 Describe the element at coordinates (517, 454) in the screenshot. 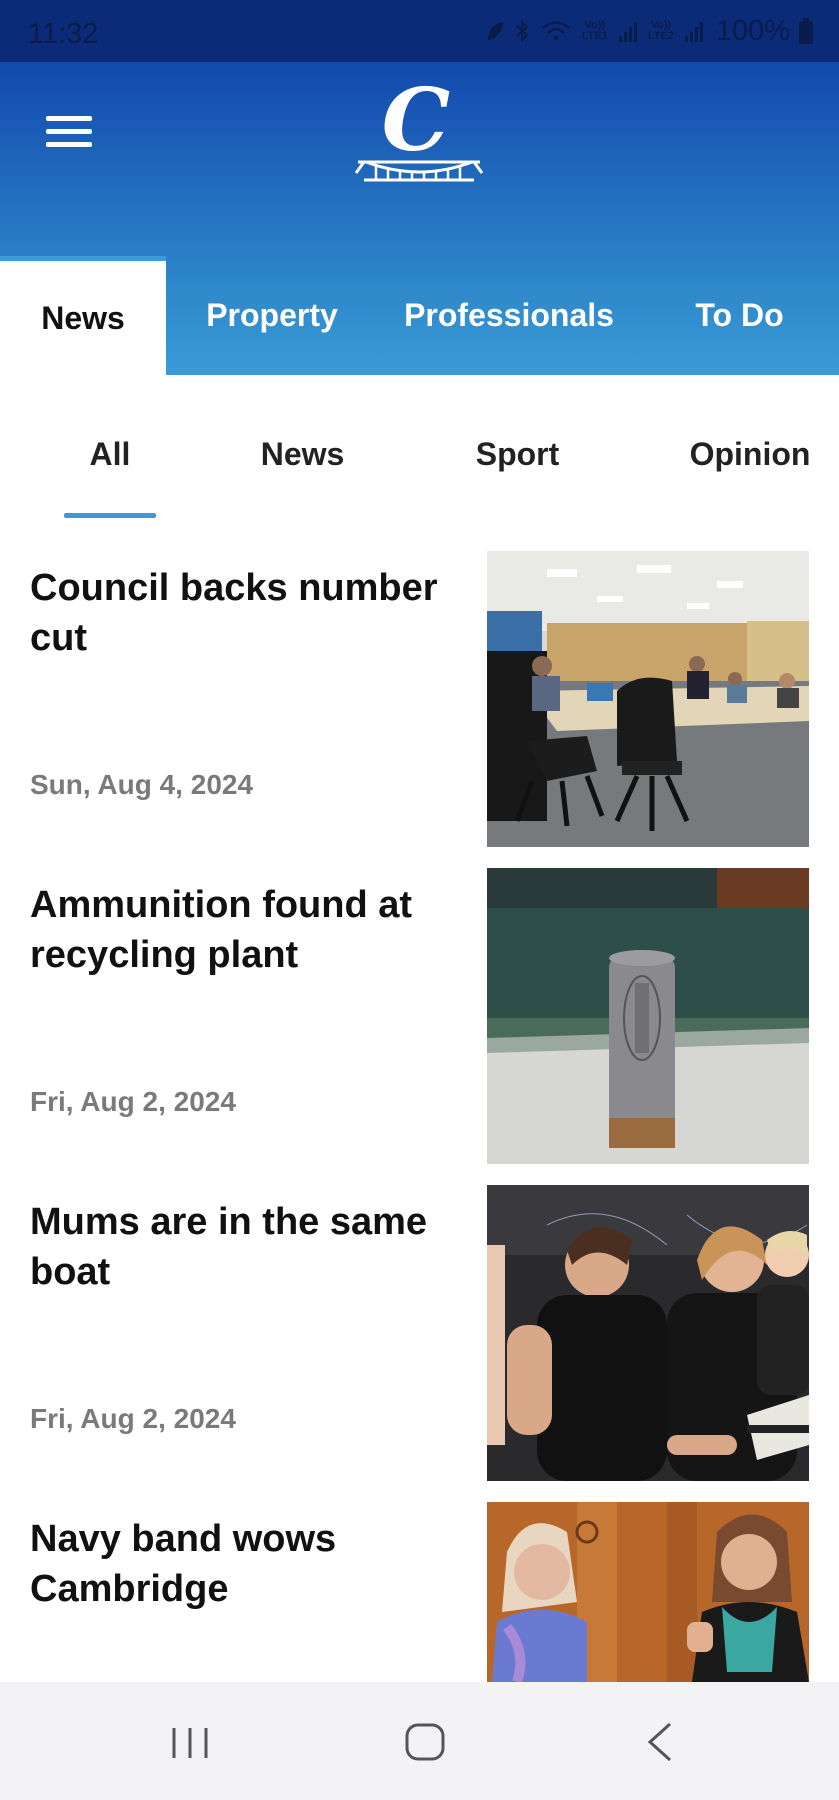

I see `subtab-sport: Sport` at that location.